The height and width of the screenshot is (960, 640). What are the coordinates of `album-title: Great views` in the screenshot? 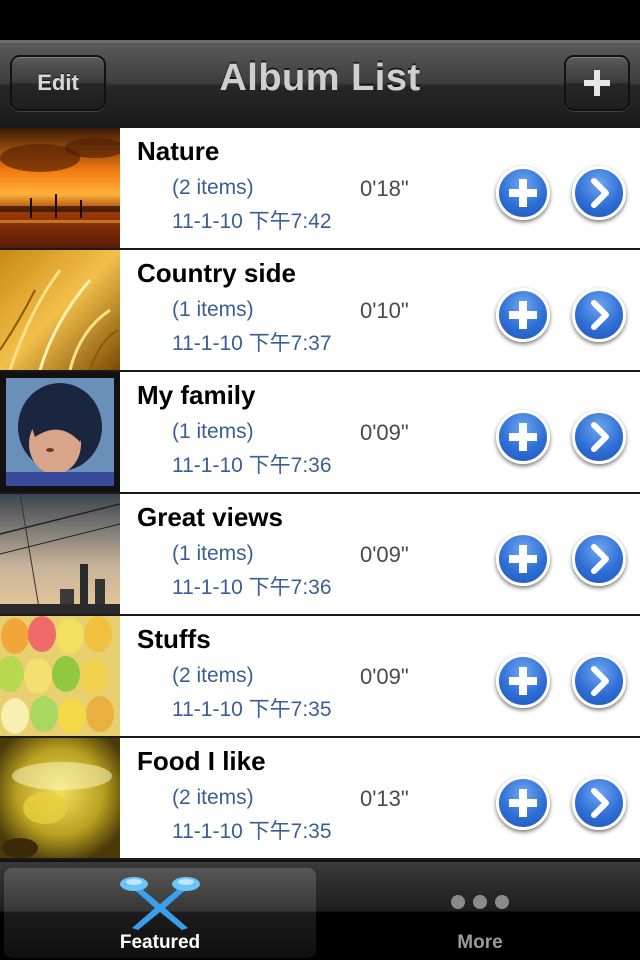 It's located at (210, 517).